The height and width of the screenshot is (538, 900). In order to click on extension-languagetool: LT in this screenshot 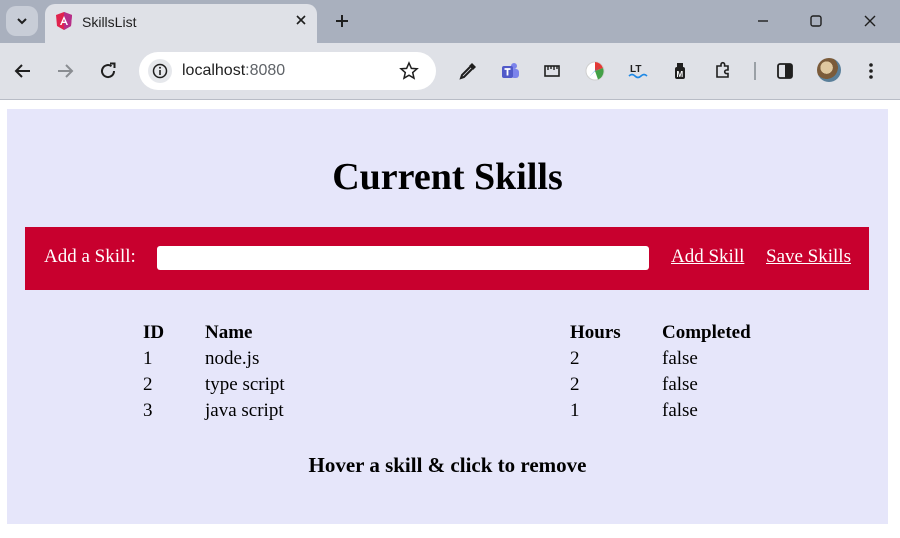, I will do `click(638, 71)`.